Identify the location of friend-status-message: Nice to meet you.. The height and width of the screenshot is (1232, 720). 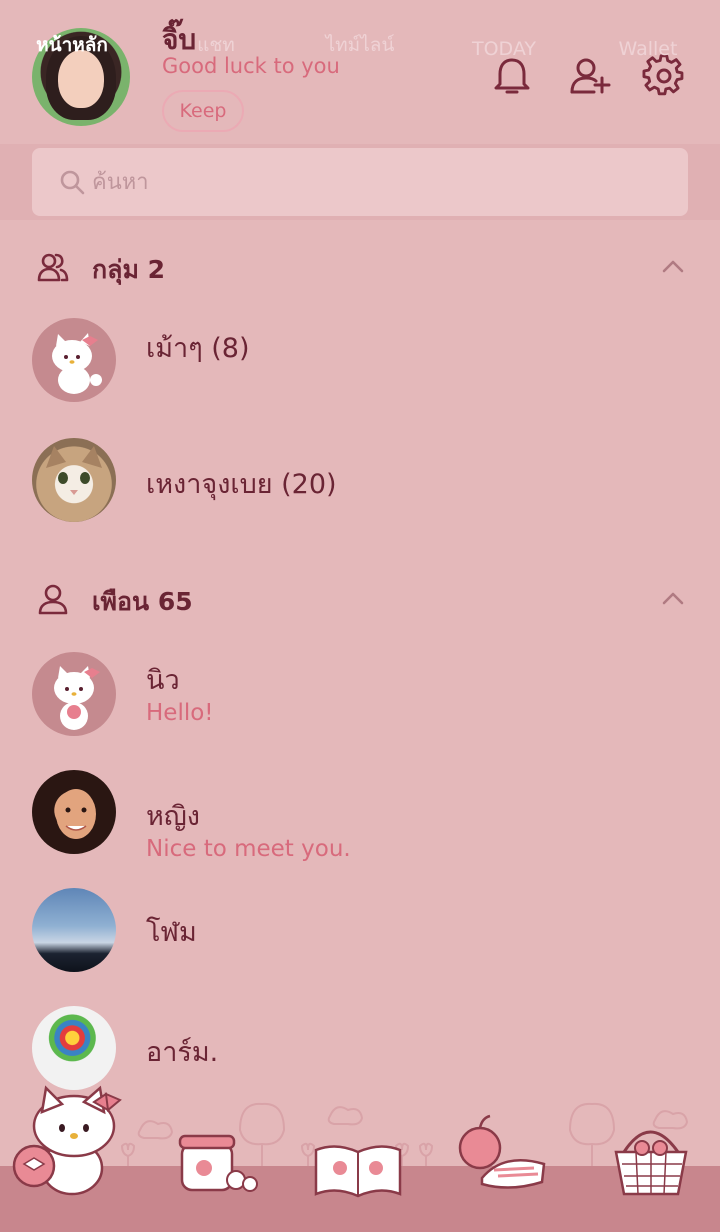
(248, 849).